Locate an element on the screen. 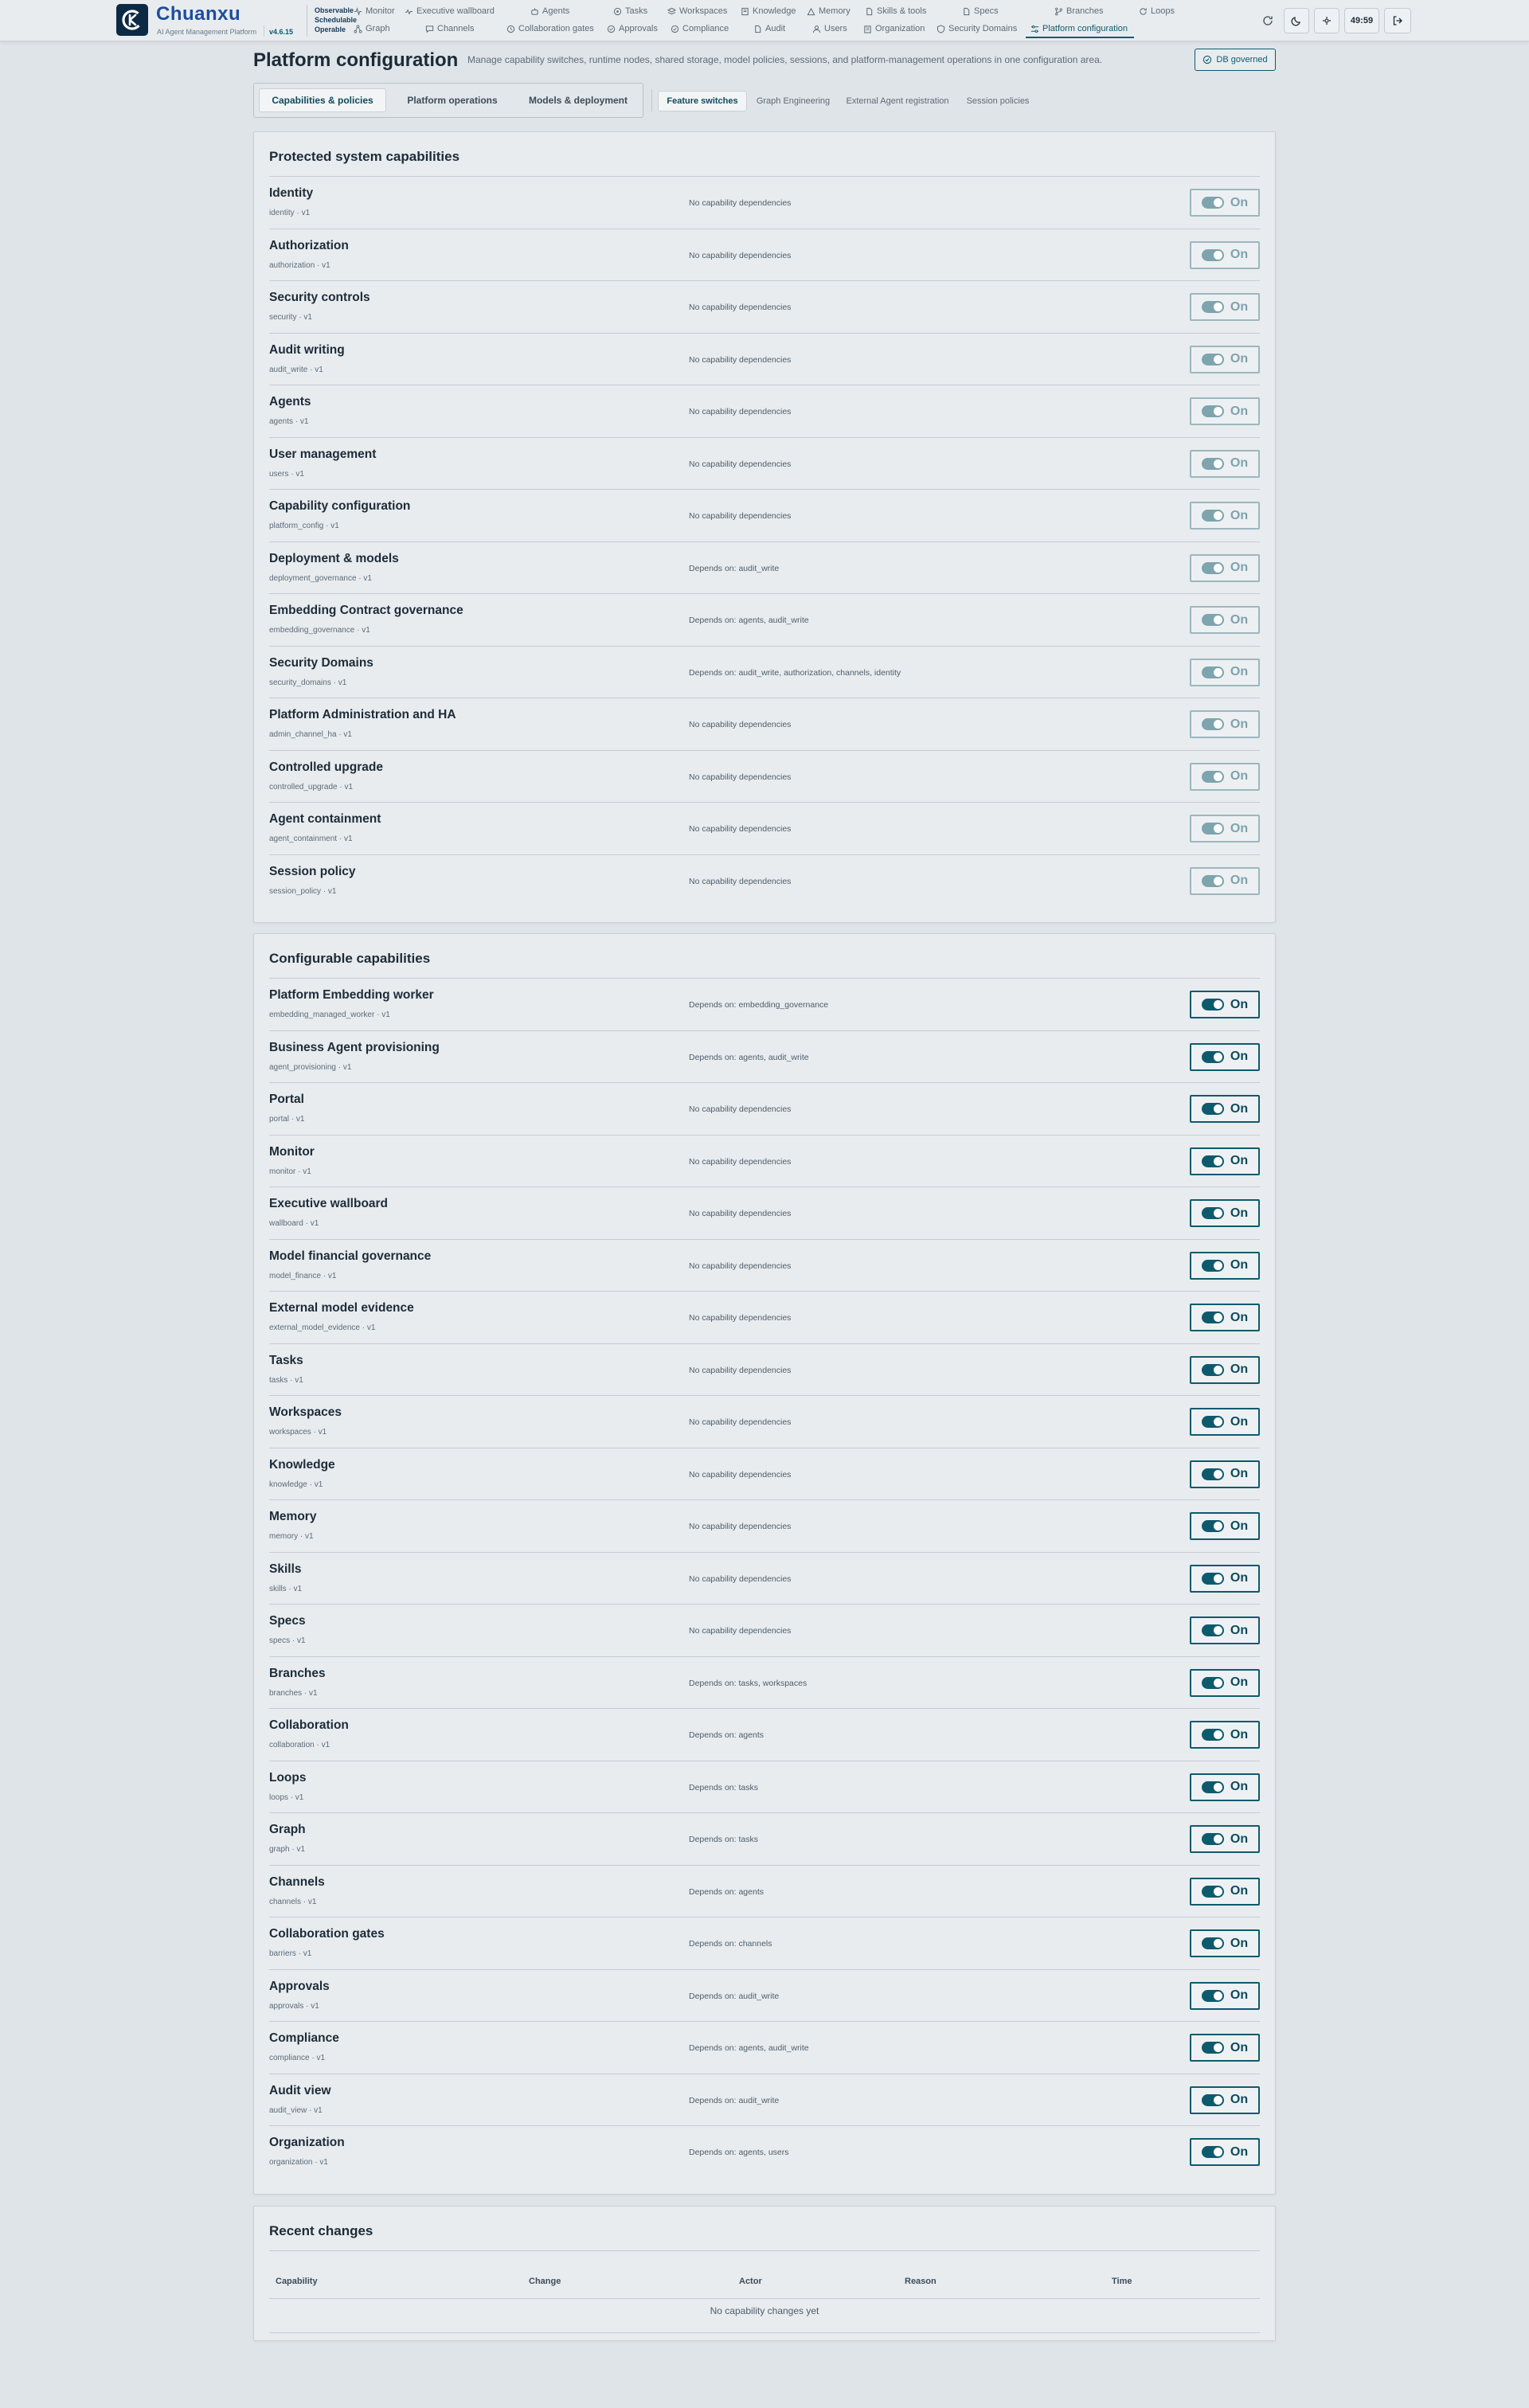 The image size is (1529, 2408). nav-specs: Specs is located at coordinates (980, 11).